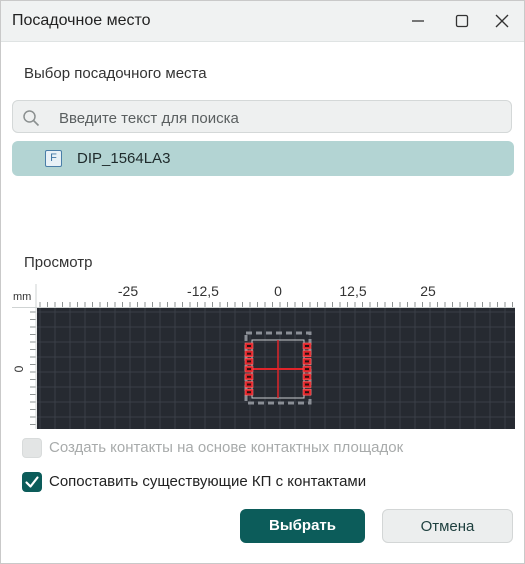 This screenshot has height=564, width=525. What do you see at coordinates (81, 20) in the screenshot?
I see `window-title: Посадочное место` at bounding box center [81, 20].